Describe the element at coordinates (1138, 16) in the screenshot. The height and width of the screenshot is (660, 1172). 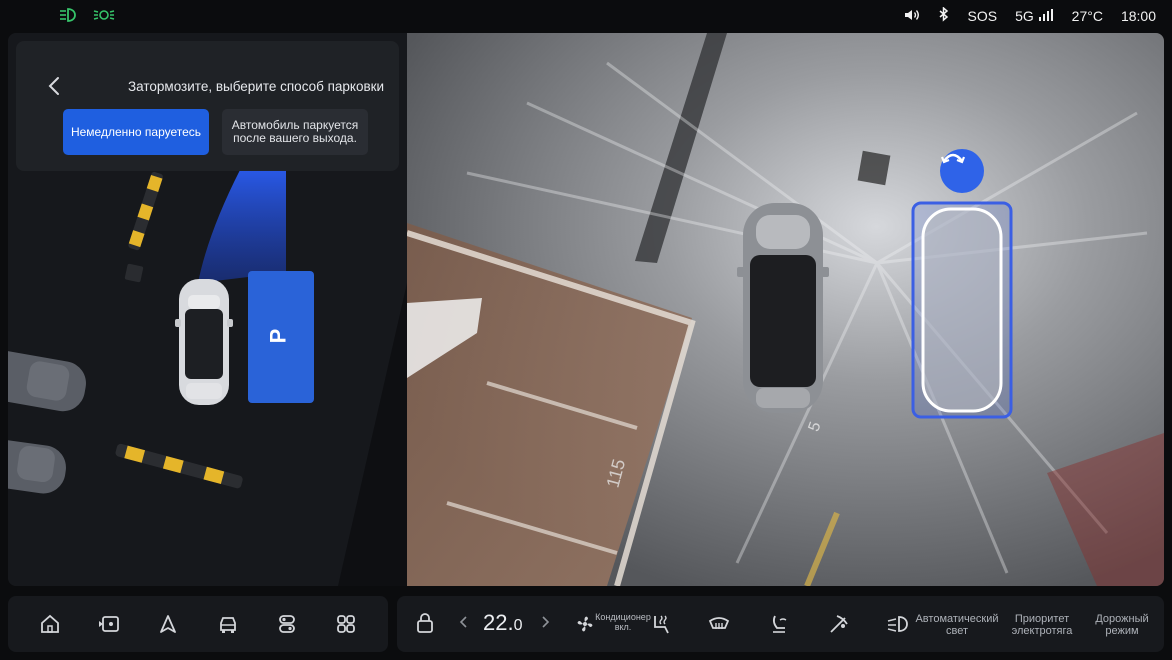
I see `clock: 18:00` at that location.